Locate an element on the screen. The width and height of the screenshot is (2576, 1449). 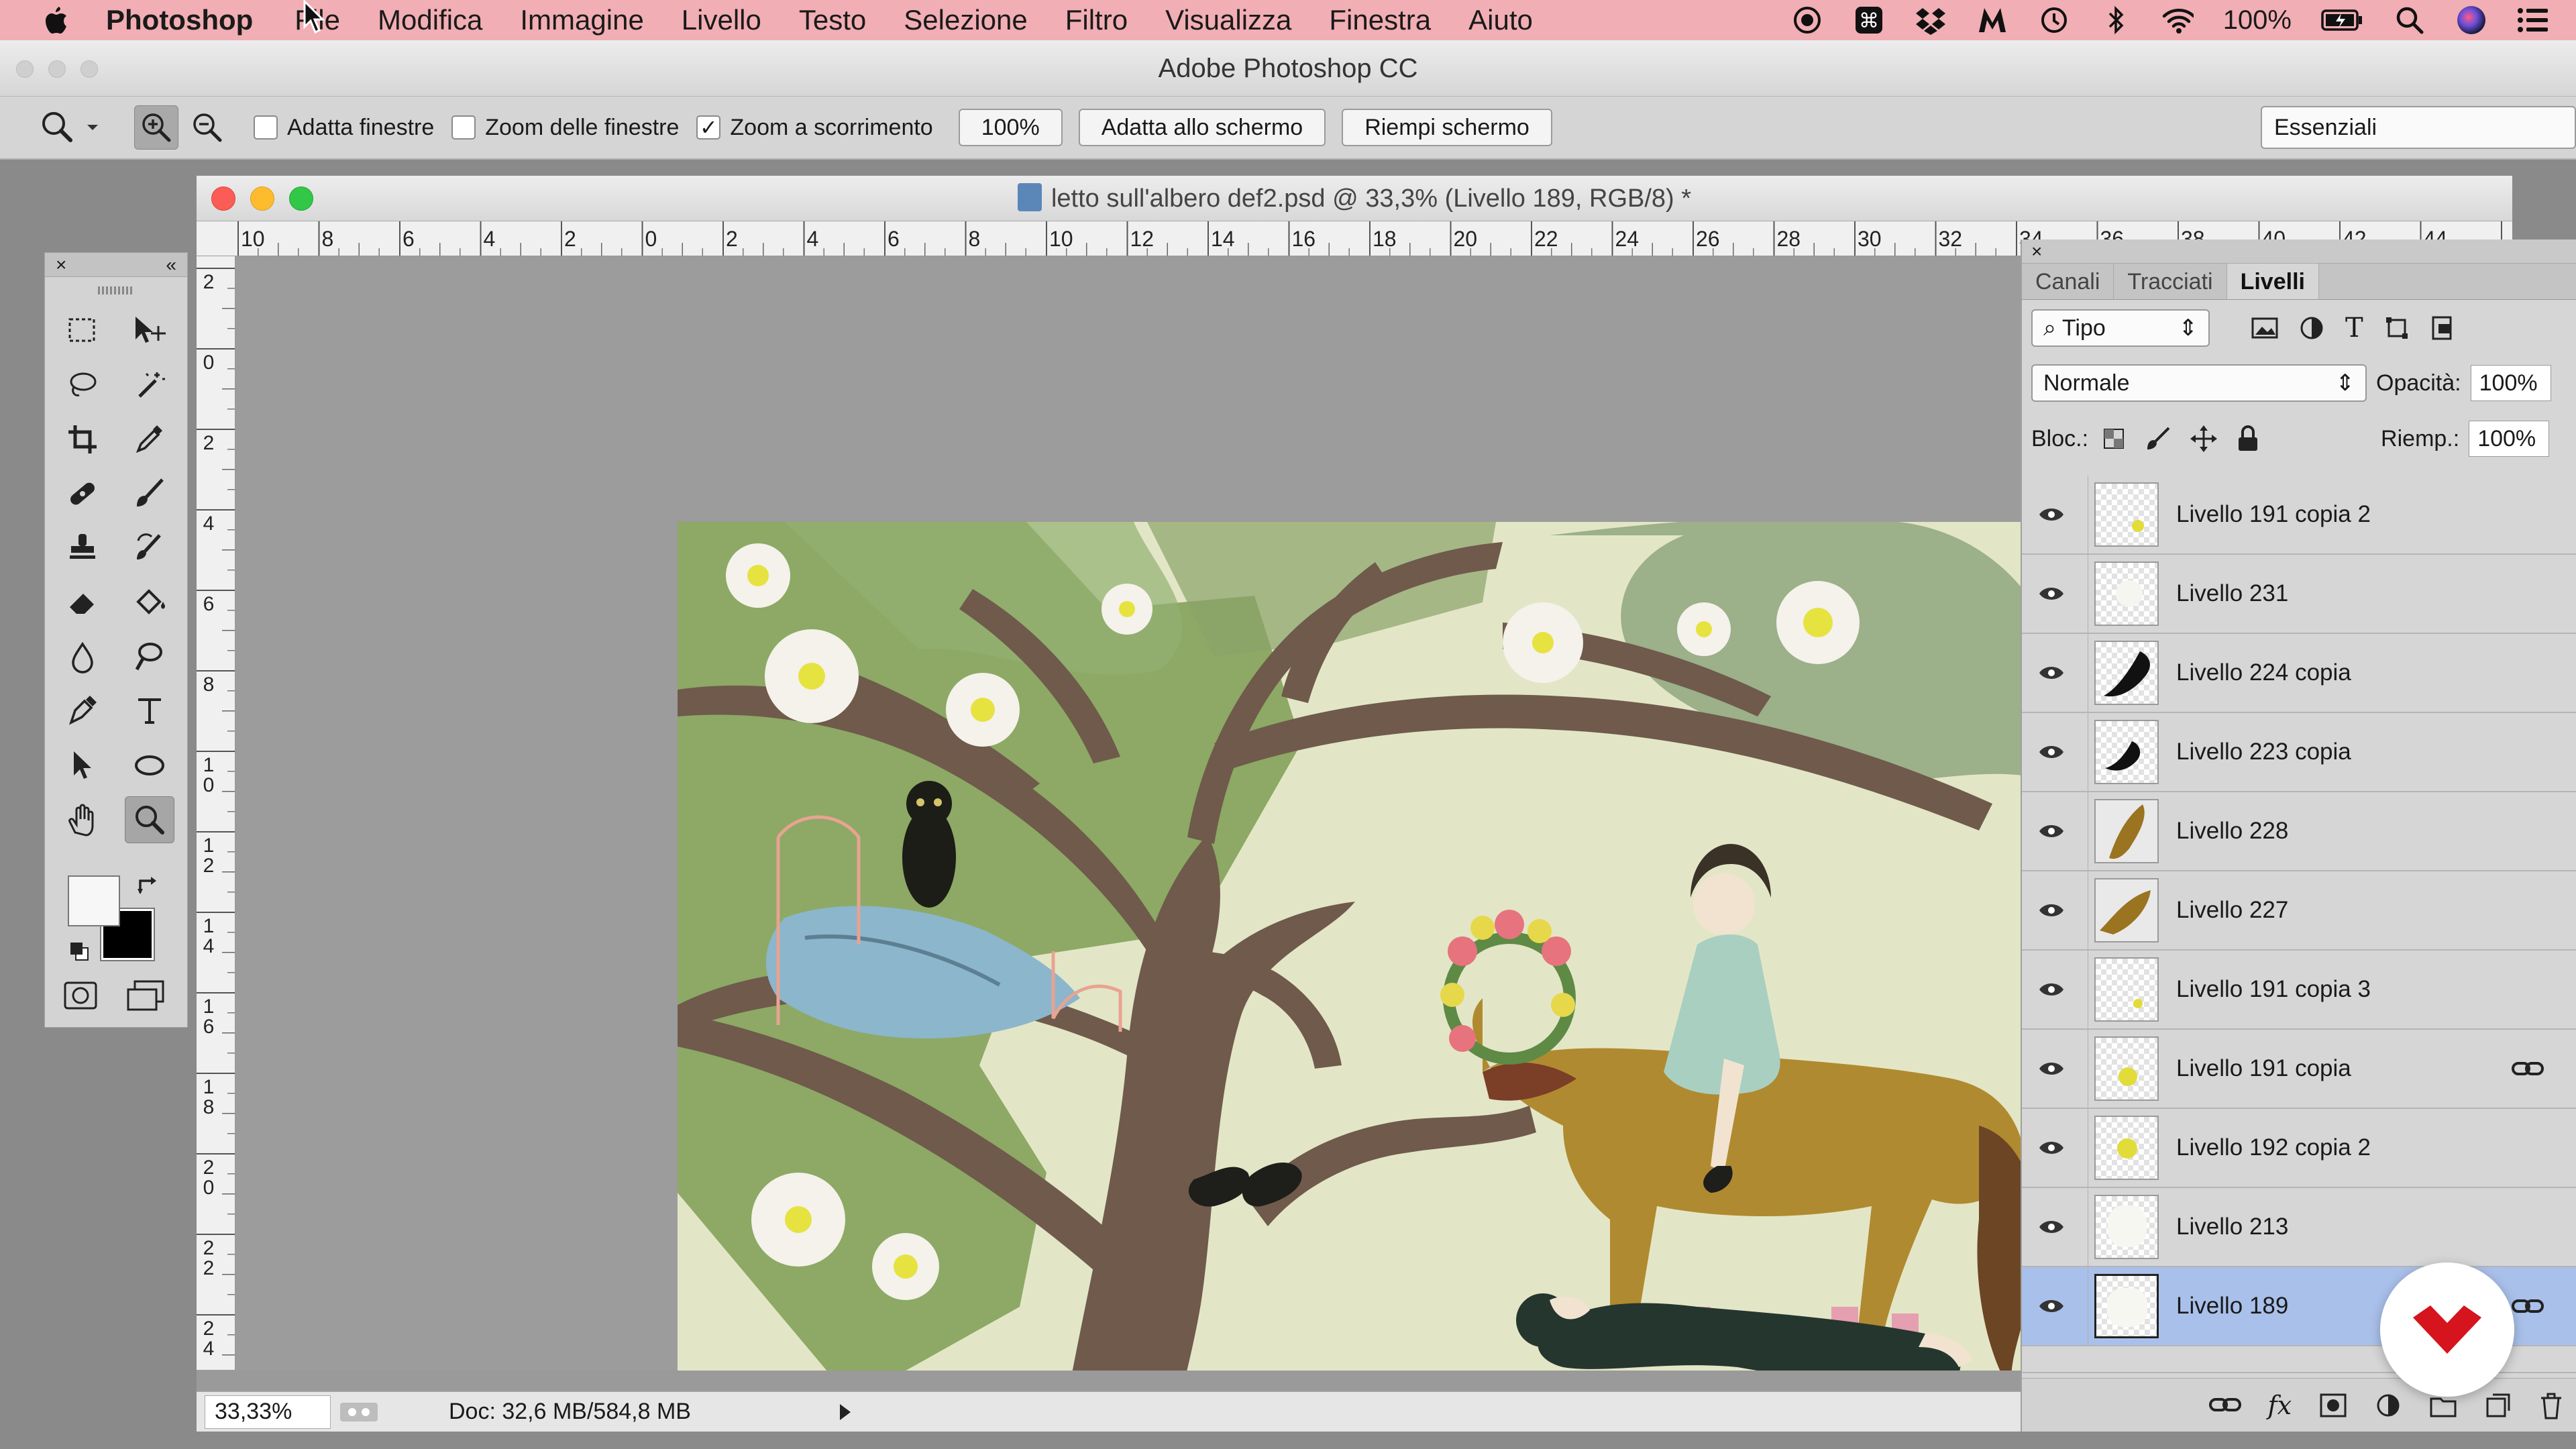
workspace-select: Essenziali is located at coordinates (2418, 127).